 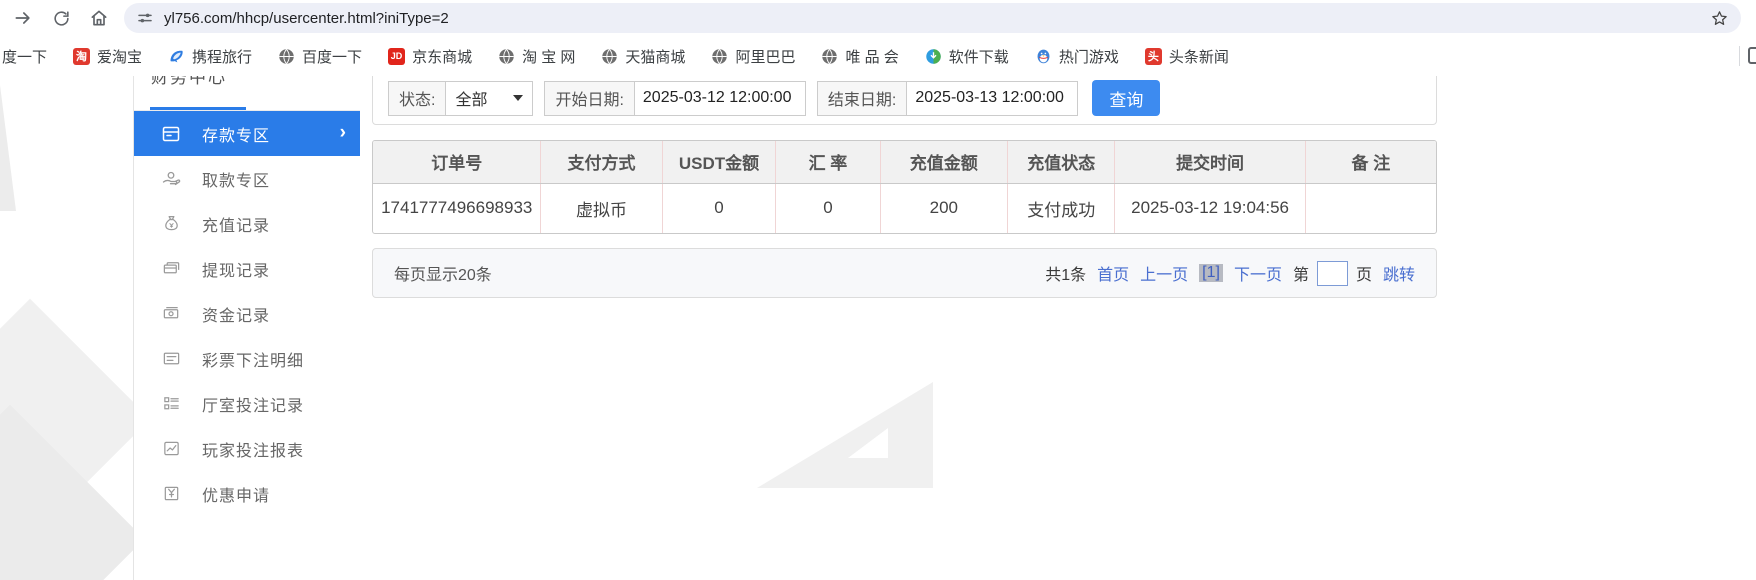 I want to click on bookmark-item: JD 京东商城, so click(x=430, y=56).